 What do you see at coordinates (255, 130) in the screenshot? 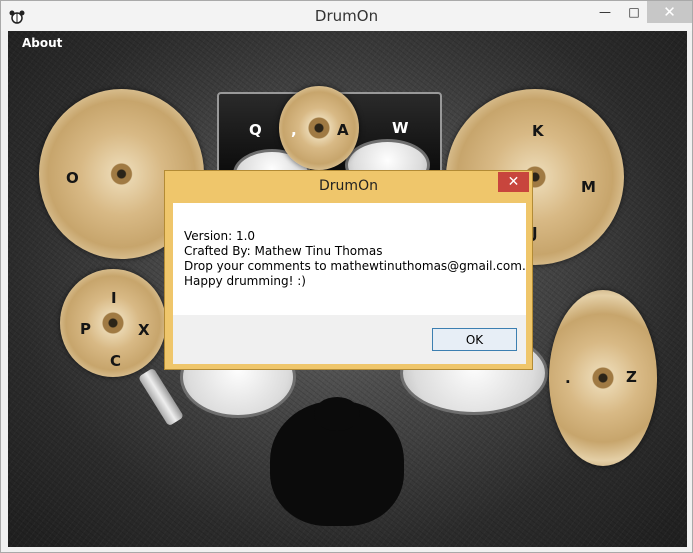
I see `key-label-tom-left: Q` at bounding box center [255, 130].